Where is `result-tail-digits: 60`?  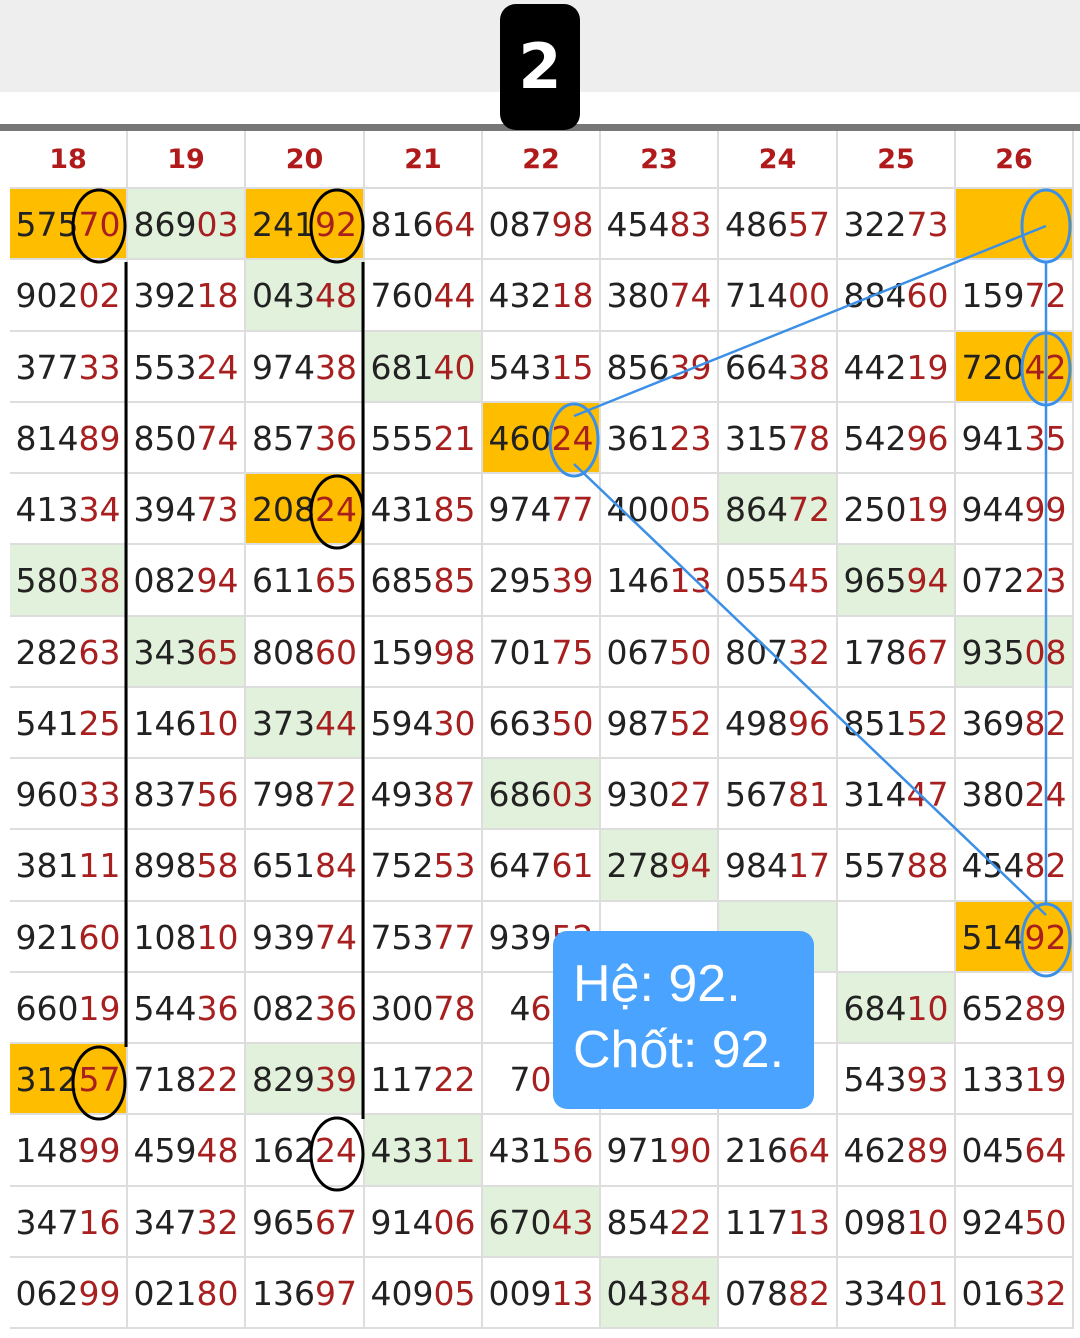
result-tail-digits: 60 is located at coordinates (927, 296).